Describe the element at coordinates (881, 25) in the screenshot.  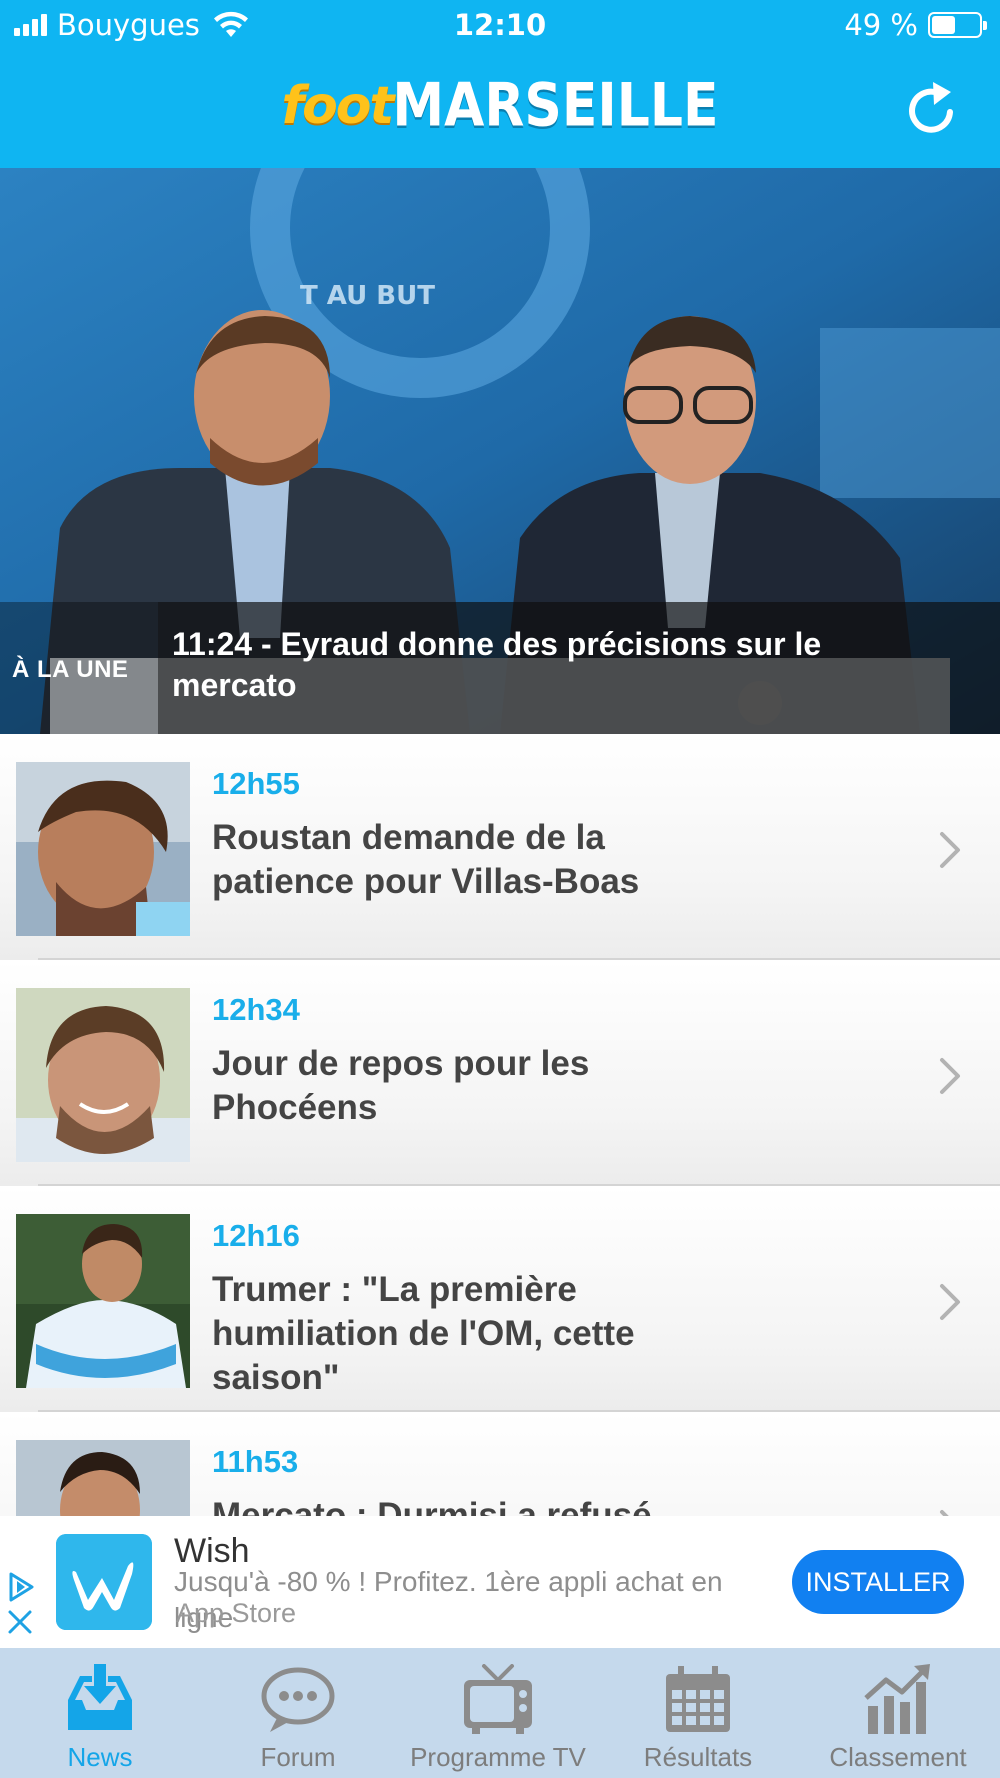
I see `battery-percent: 49 %` at that location.